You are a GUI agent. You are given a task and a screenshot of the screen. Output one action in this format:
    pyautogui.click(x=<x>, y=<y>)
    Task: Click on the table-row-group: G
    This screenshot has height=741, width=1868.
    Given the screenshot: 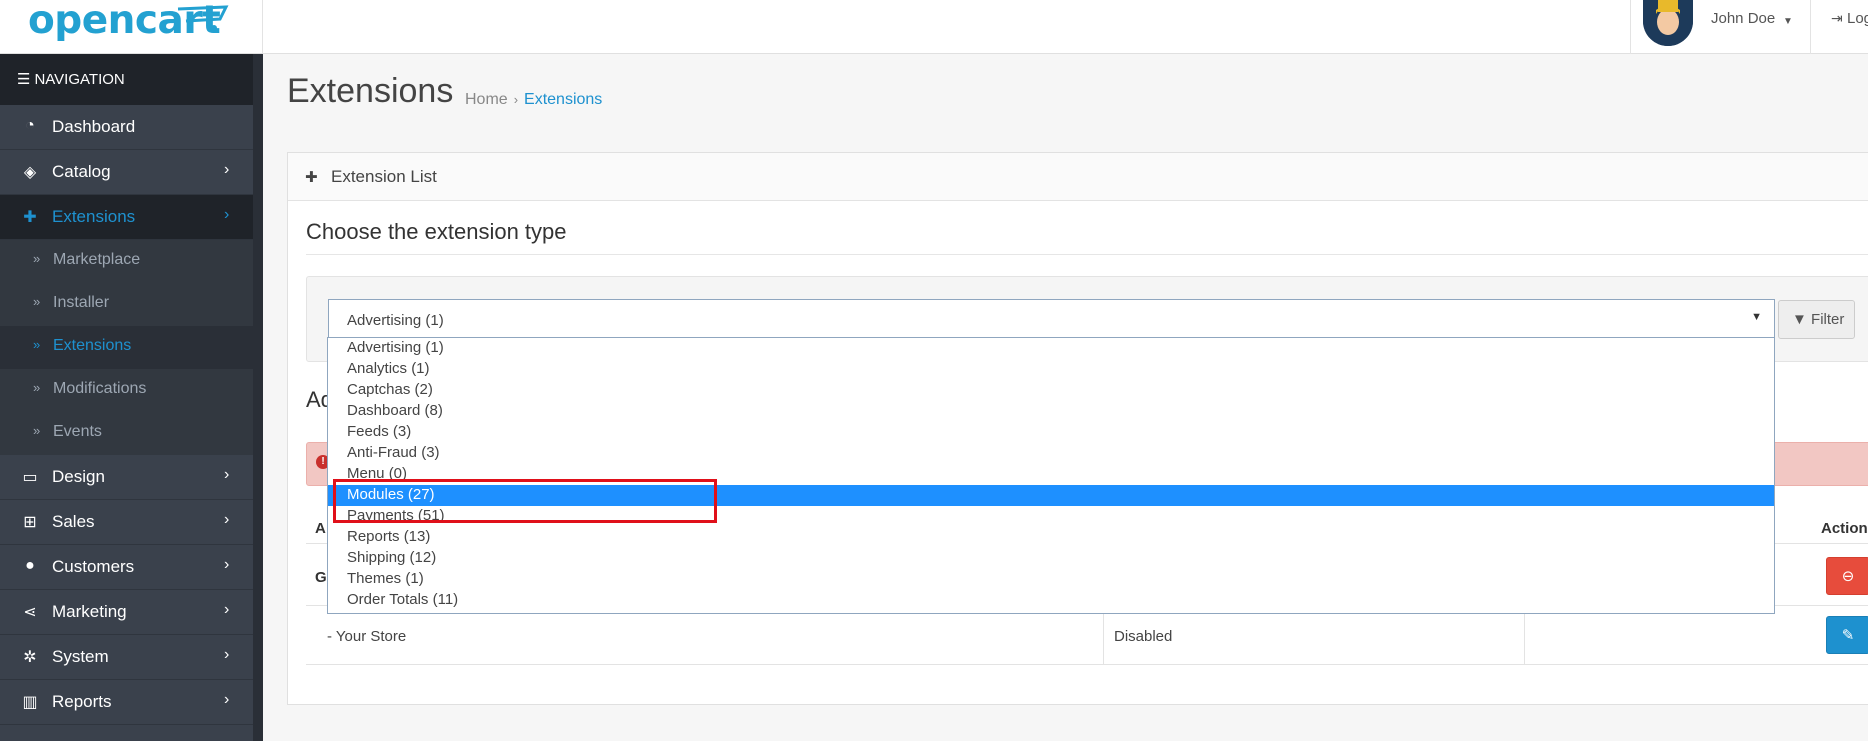 What is the action you would take?
    pyautogui.click(x=321, y=577)
    